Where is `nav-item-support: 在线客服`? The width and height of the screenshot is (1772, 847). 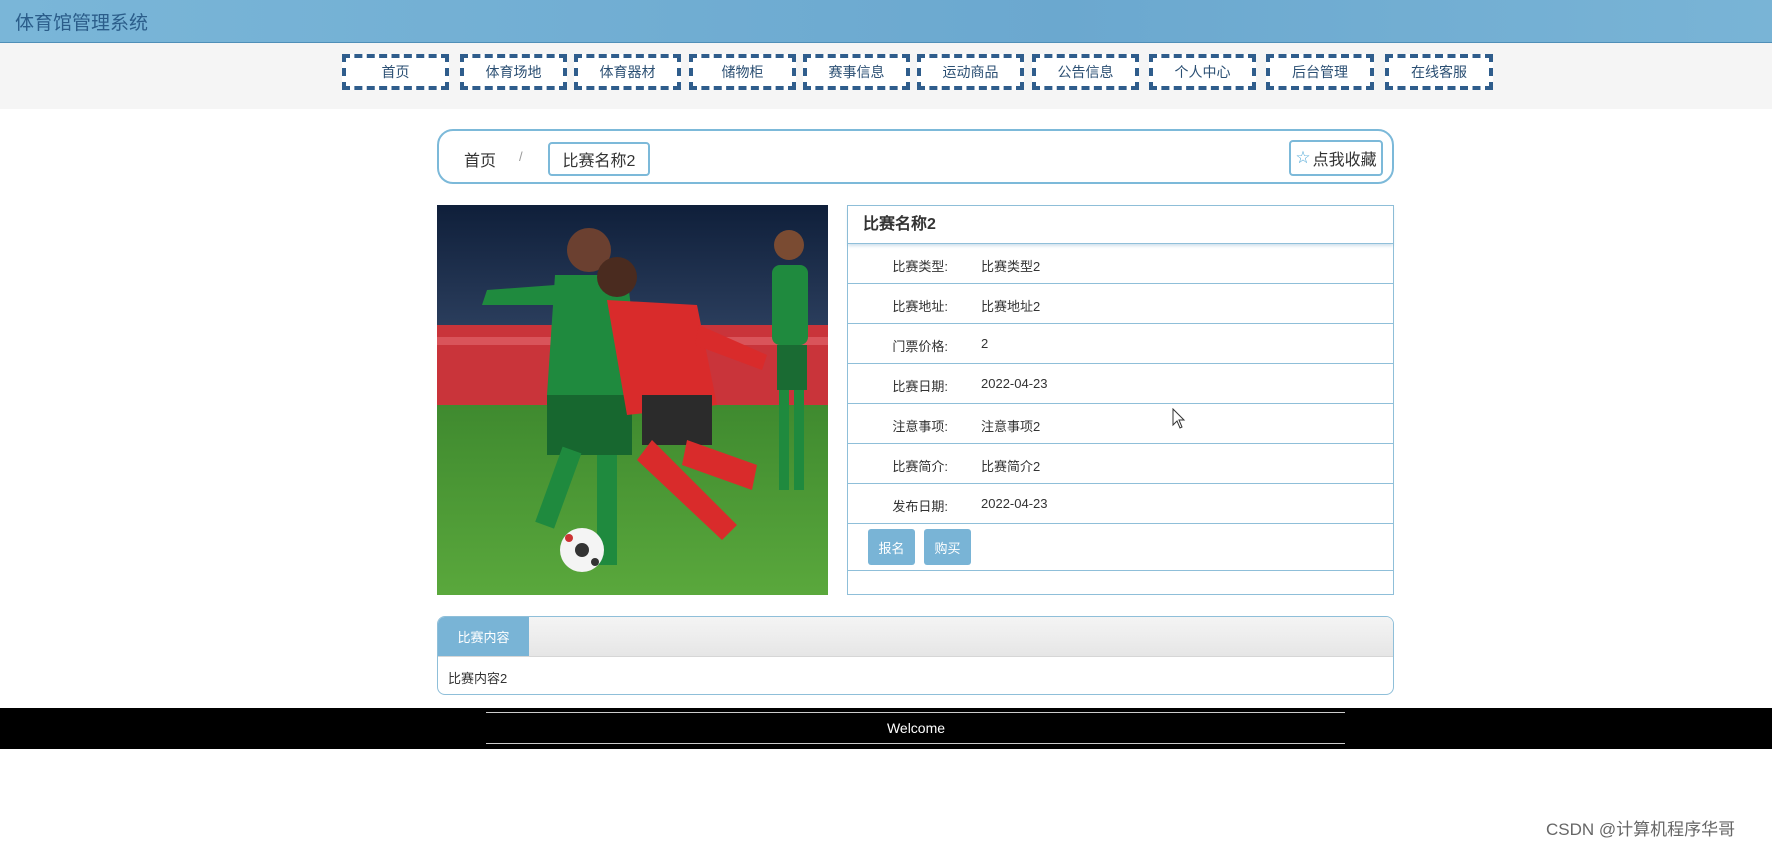
nav-item-support: 在线客服 is located at coordinates (1439, 72).